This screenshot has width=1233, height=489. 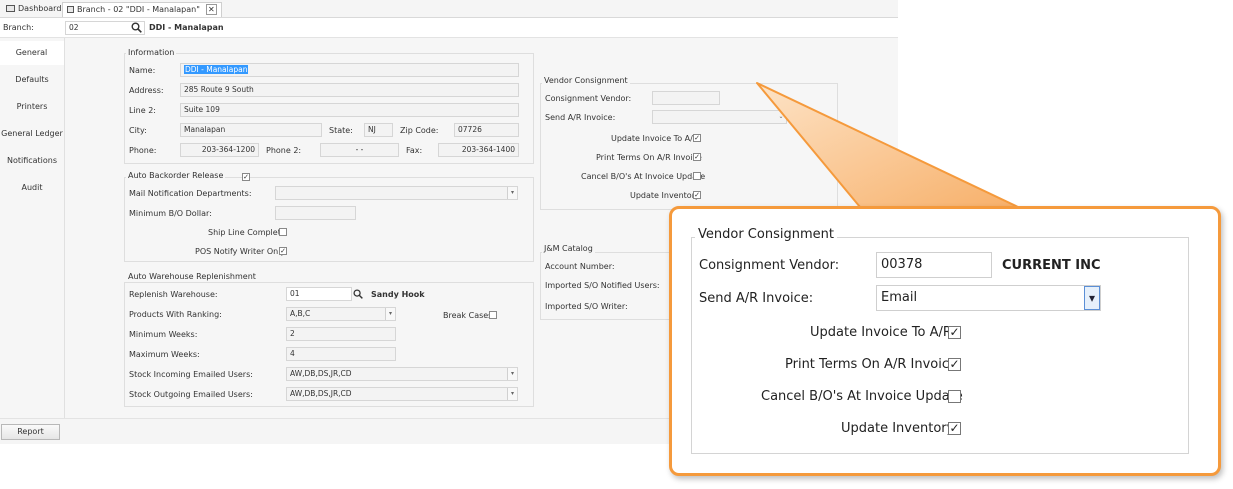 I want to click on zoom-vendor-title: Vendor Consignment, so click(x=766, y=234).